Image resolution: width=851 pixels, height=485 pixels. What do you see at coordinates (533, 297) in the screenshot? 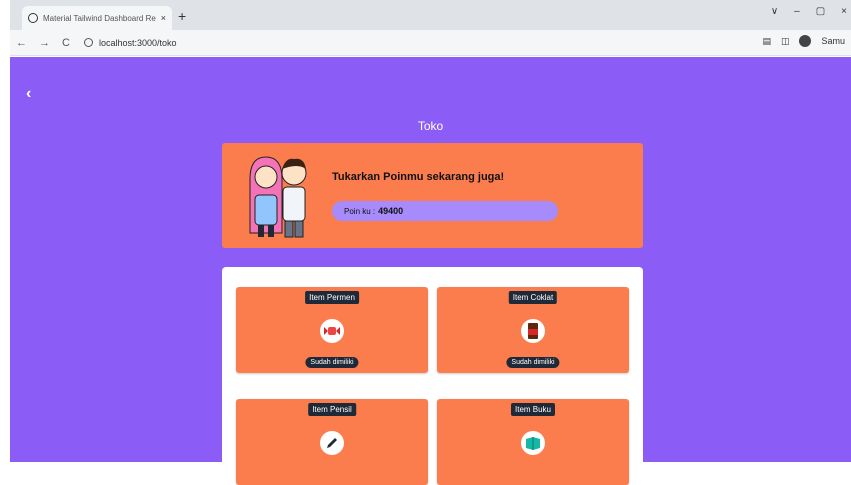
I see `item-name: Item Coklat` at bounding box center [533, 297].